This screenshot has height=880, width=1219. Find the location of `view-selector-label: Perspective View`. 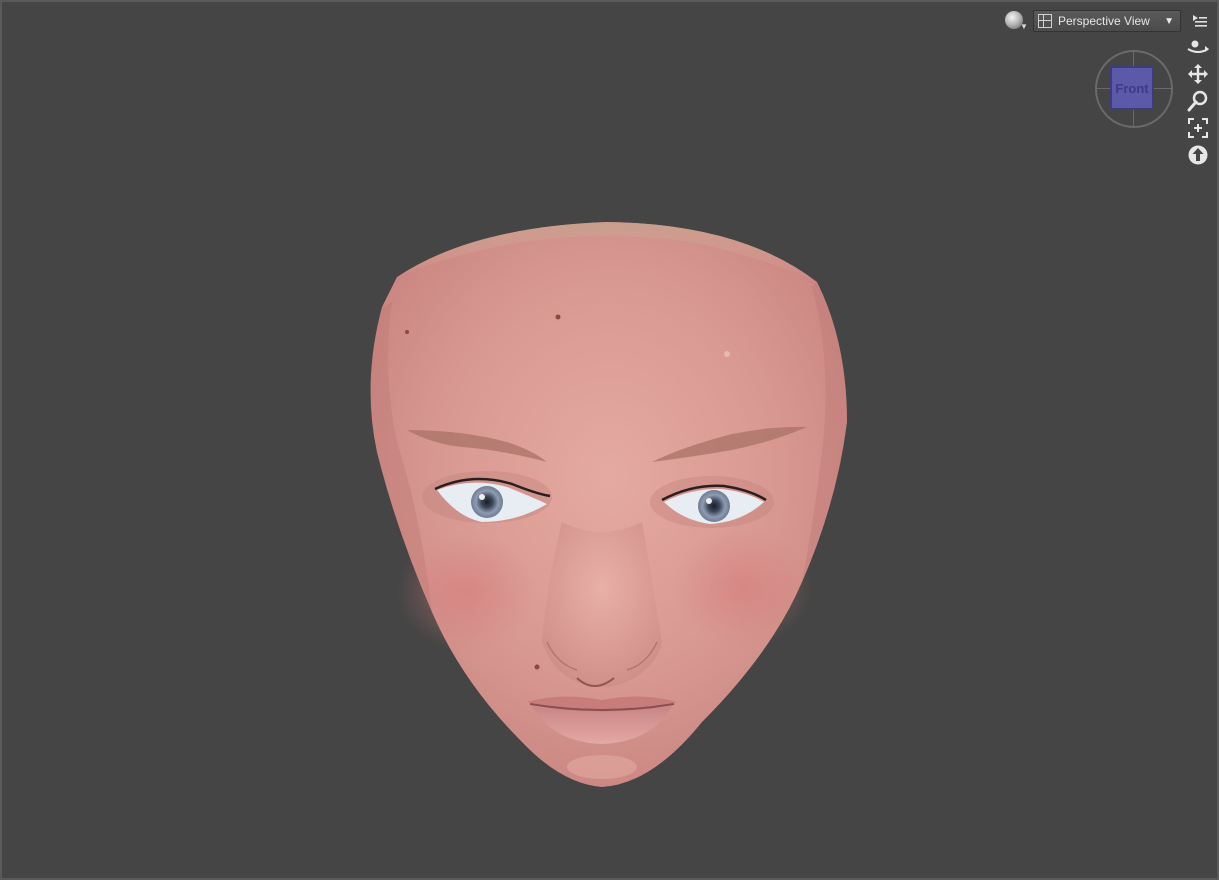

view-selector-label: Perspective View is located at coordinates (1104, 21).